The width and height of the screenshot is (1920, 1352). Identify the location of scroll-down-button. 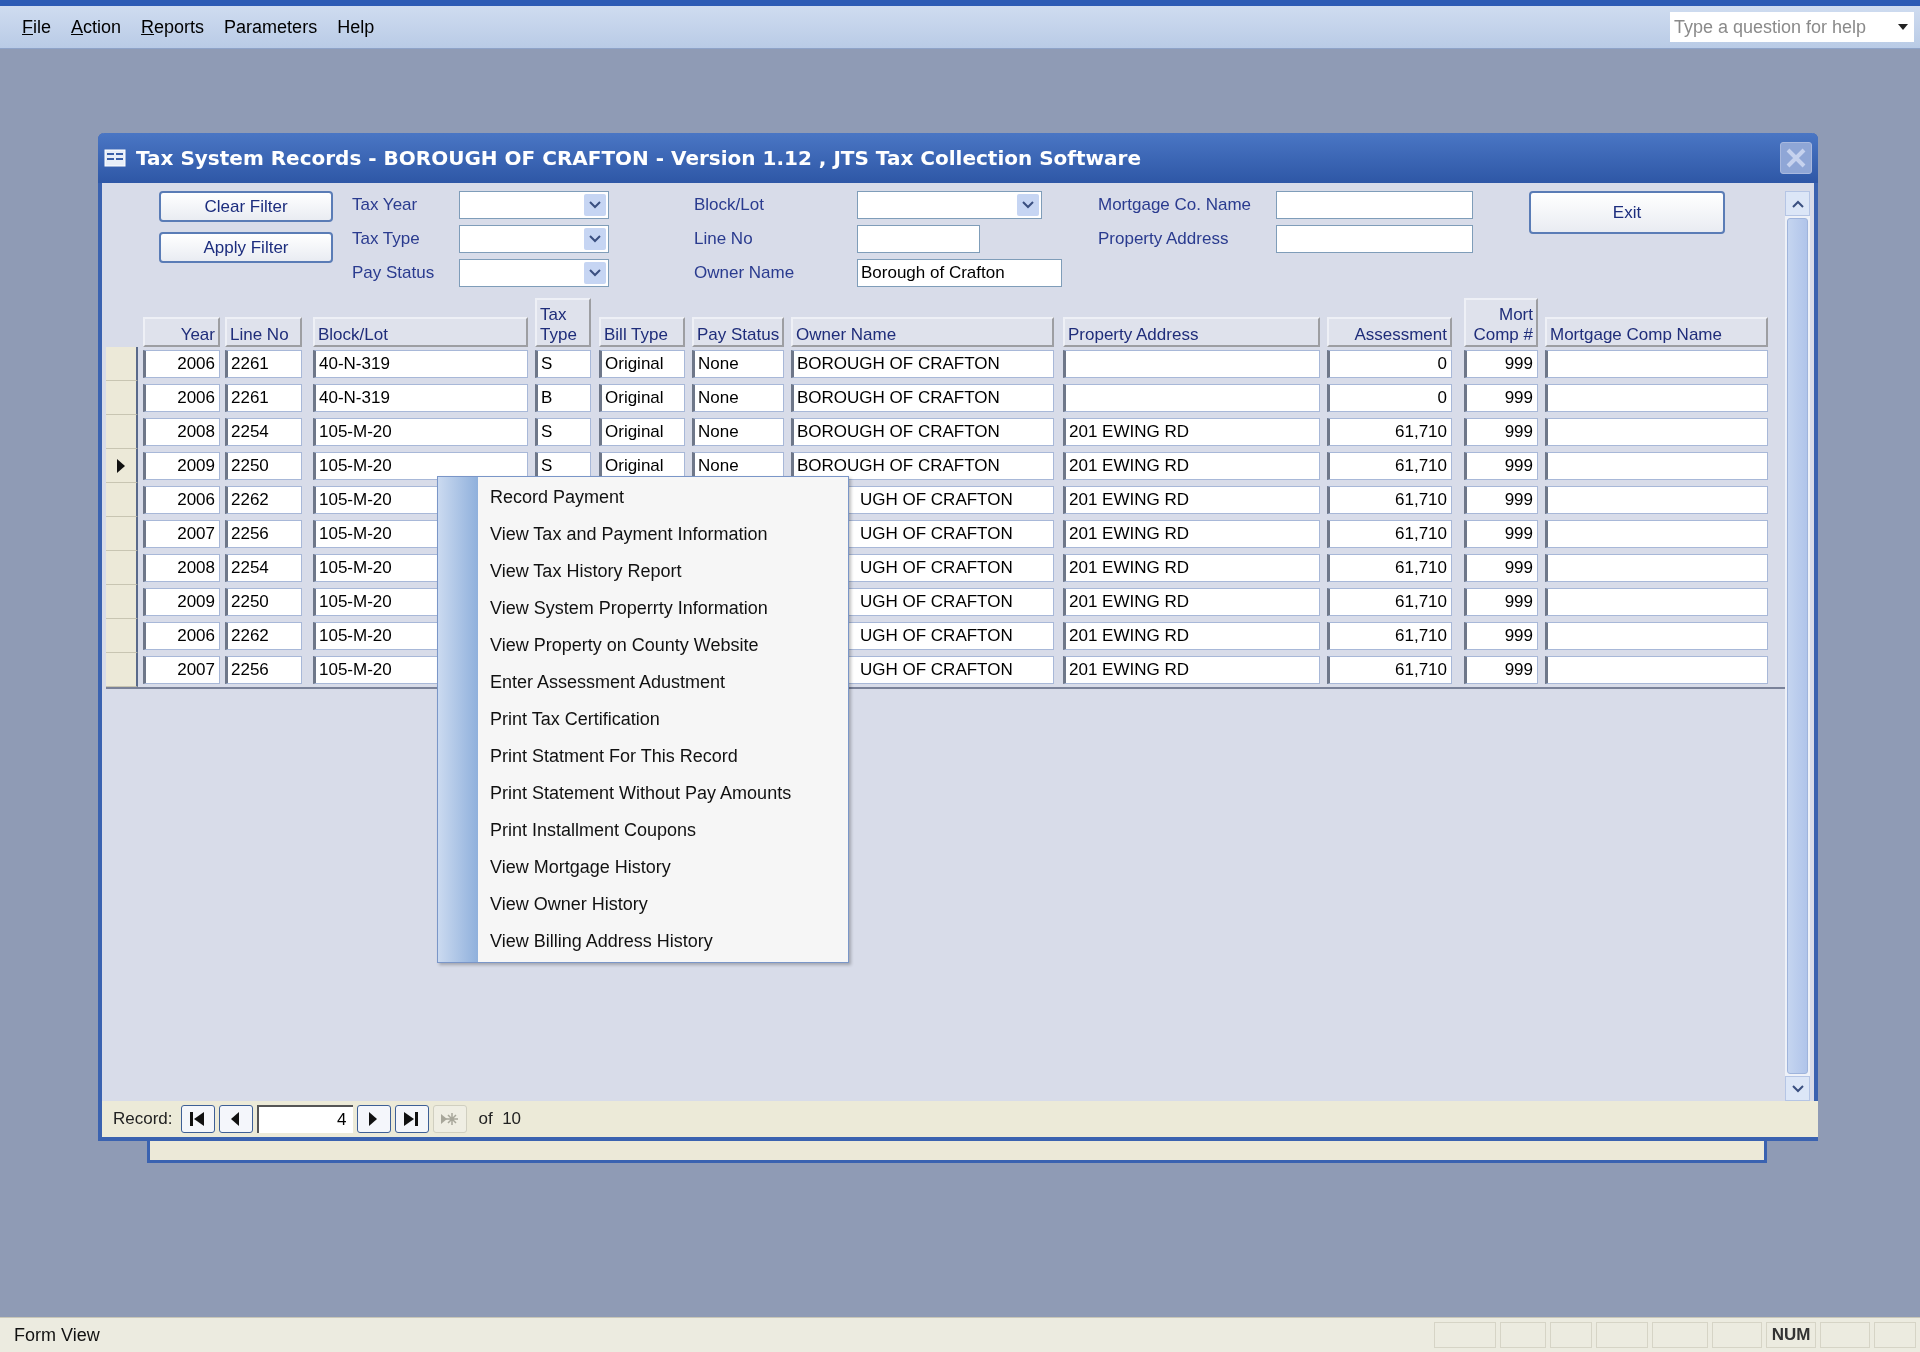
(1797, 1088).